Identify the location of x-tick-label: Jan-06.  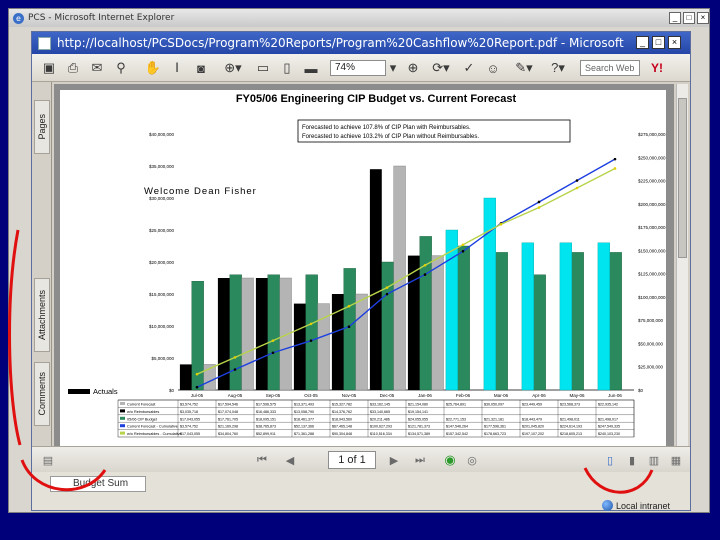
(425, 395).